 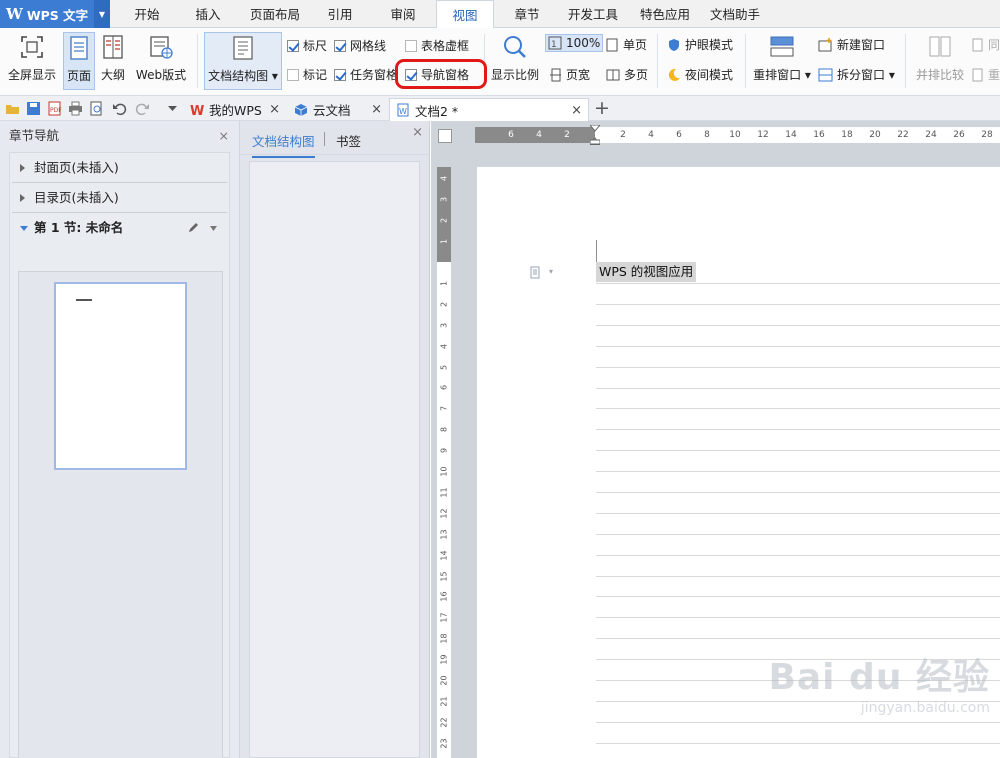 What do you see at coordinates (437, 111) in the screenshot?
I see `tab-document-2-label: 文档2 *` at bounding box center [437, 111].